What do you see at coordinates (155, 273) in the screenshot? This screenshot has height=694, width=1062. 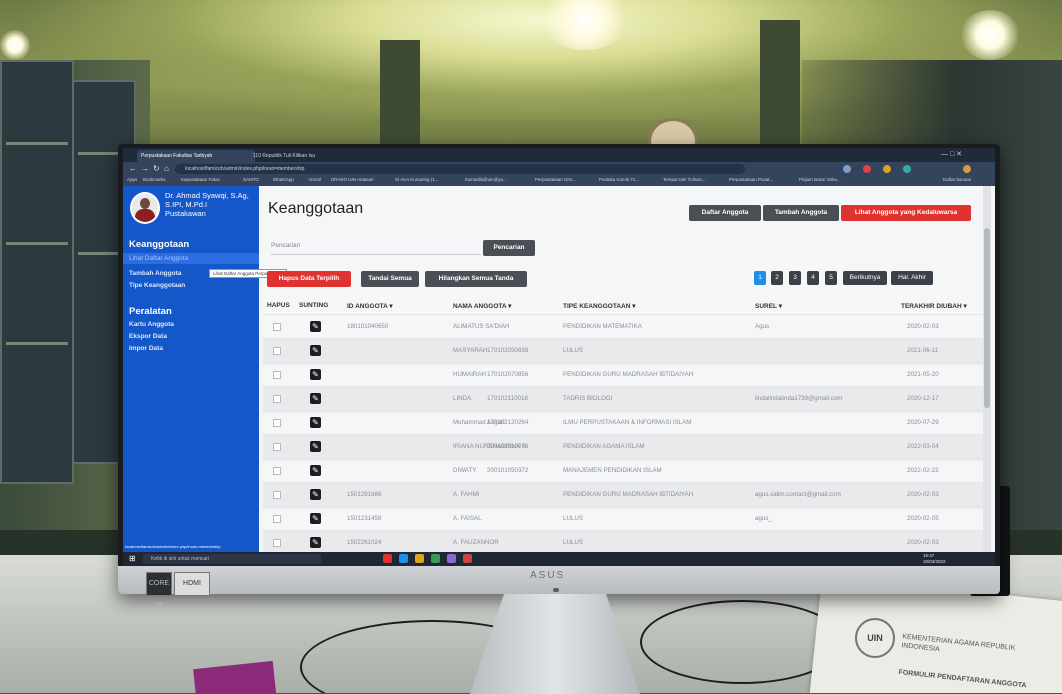 I see `sidebar-item-add-member: Tambah Anggota` at bounding box center [155, 273].